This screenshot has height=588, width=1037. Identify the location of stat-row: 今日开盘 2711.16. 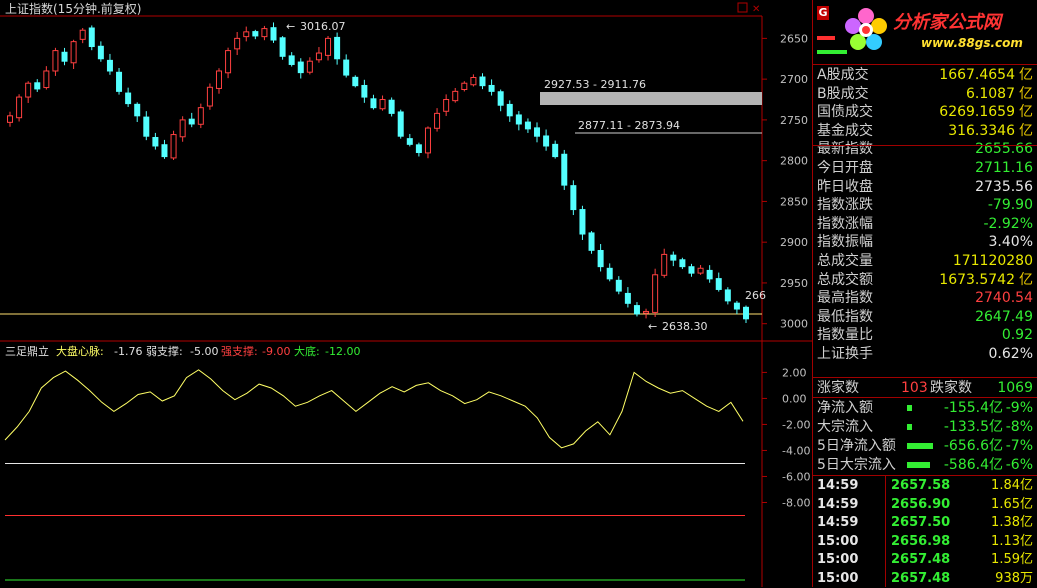
(924, 168).